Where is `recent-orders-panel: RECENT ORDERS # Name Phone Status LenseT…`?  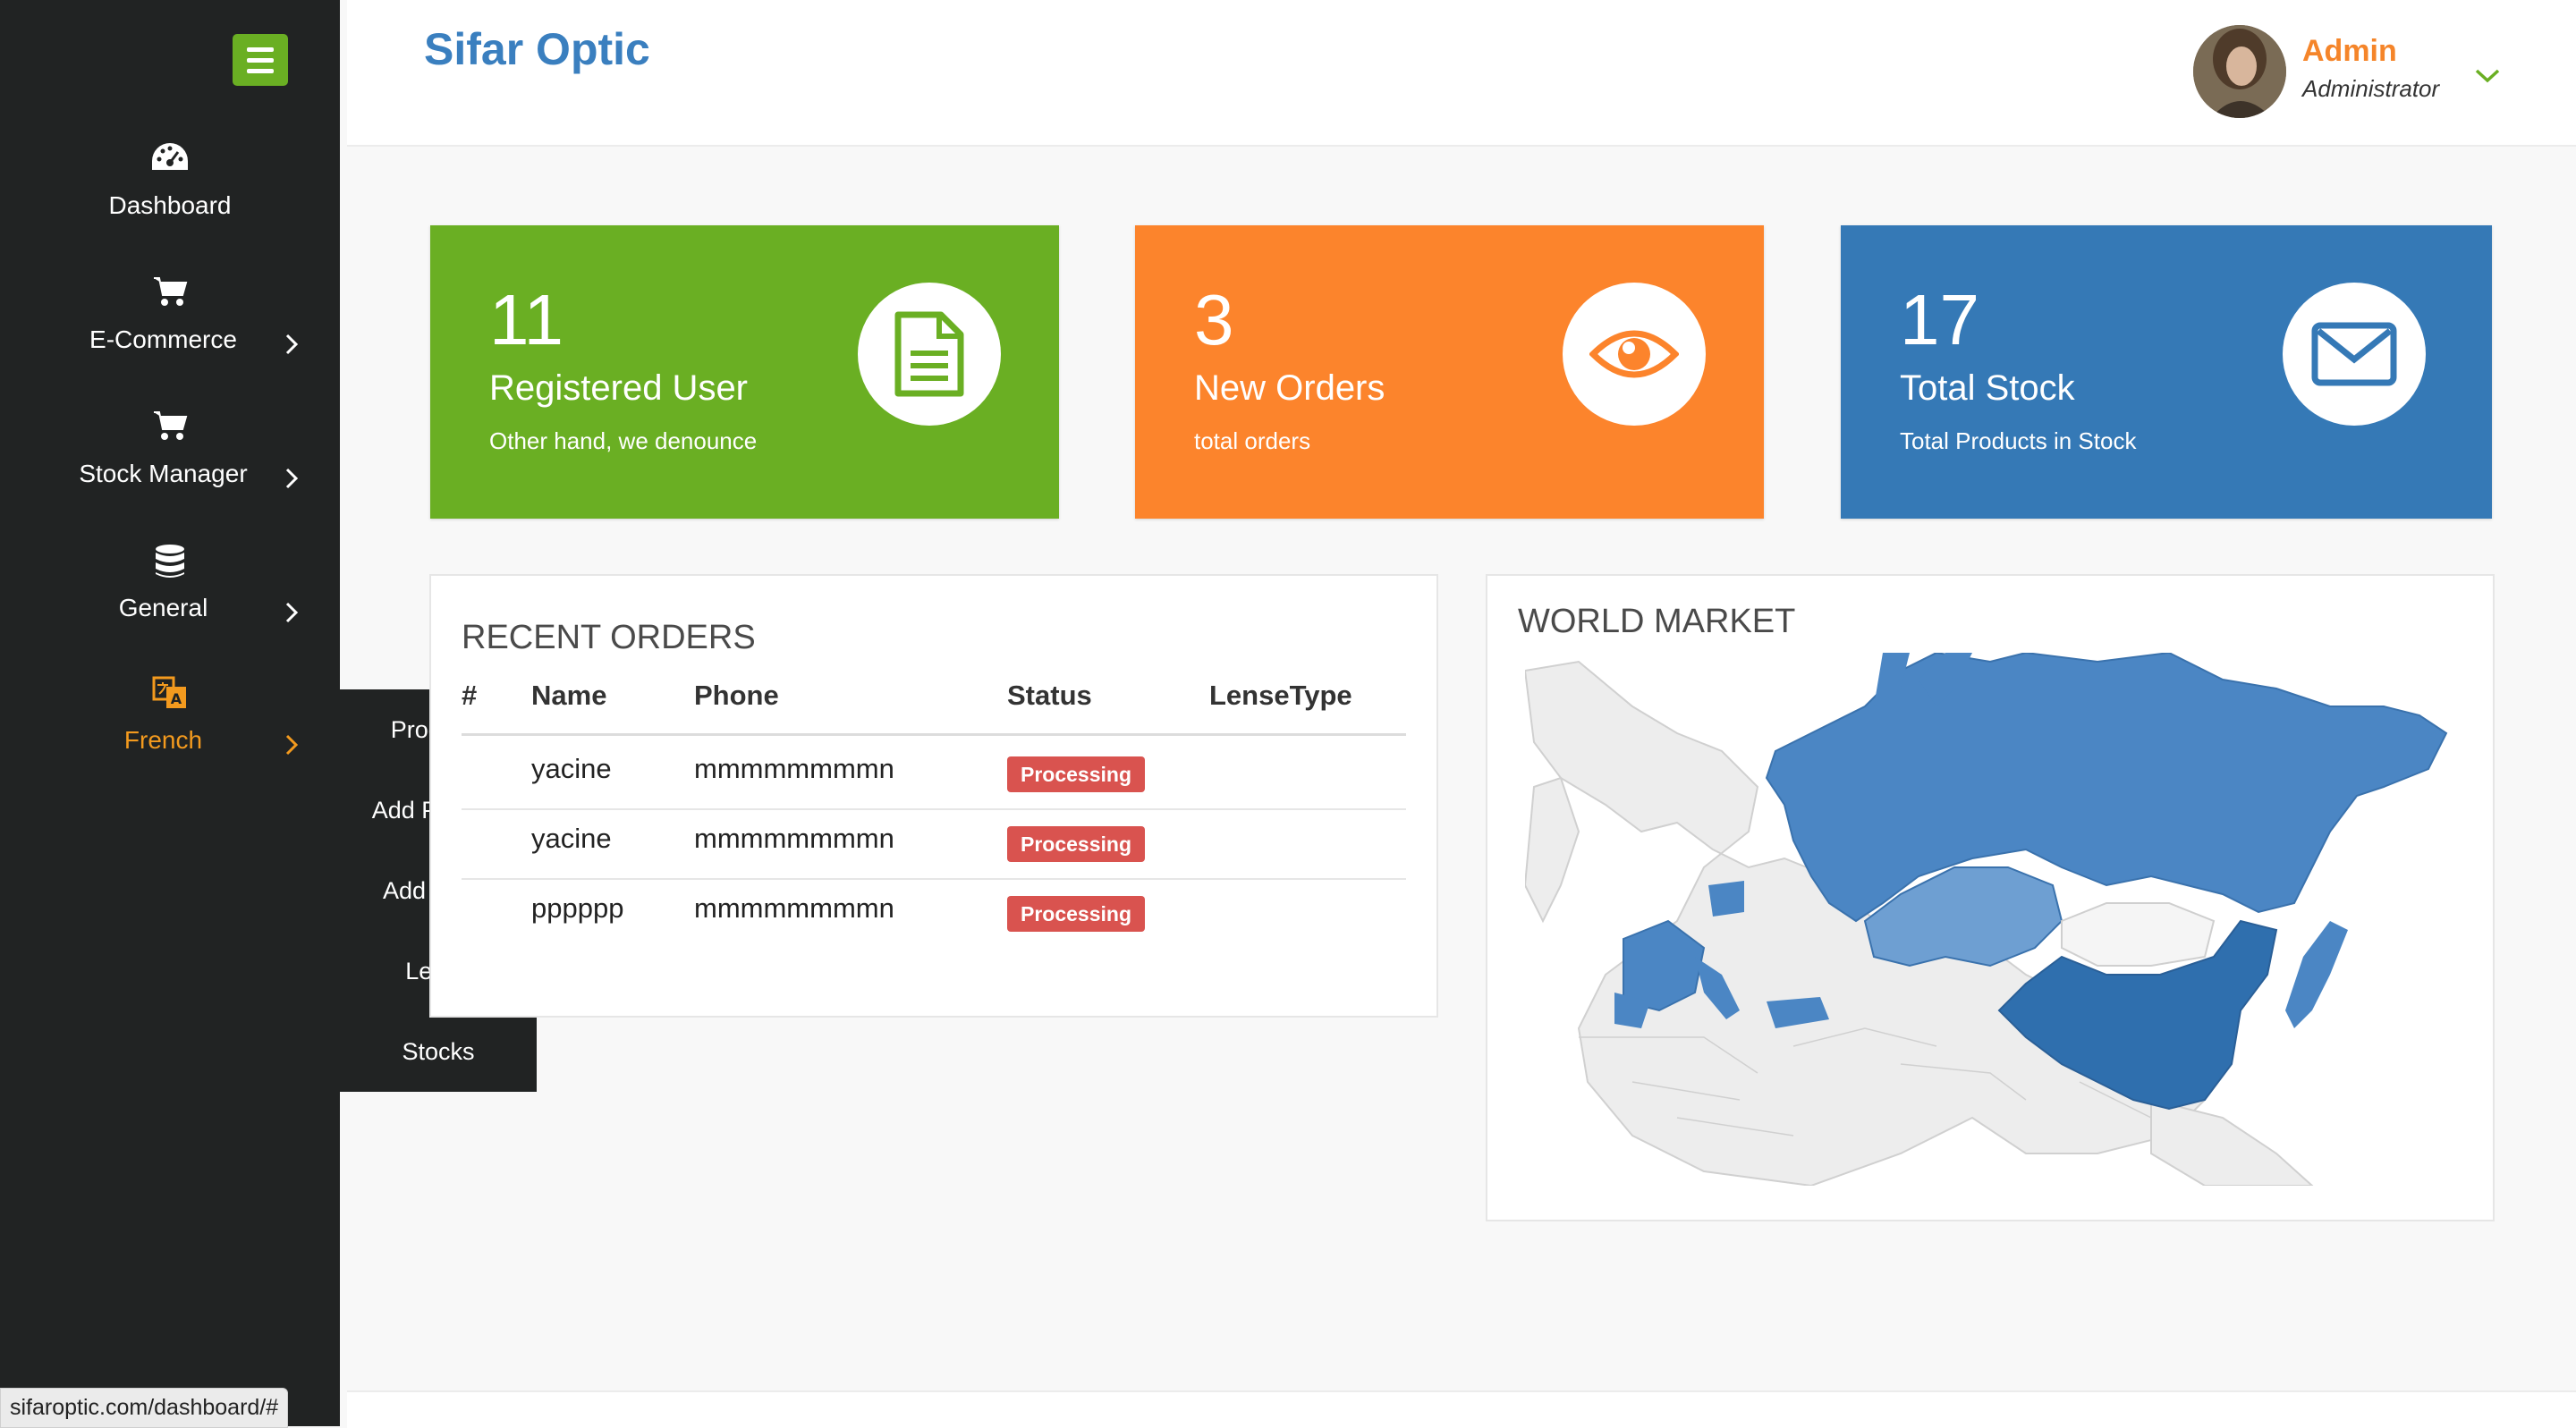
recent-orders-panel: RECENT ORDERS # Name Phone Status LenseT… is located at coordinates (933, 796).